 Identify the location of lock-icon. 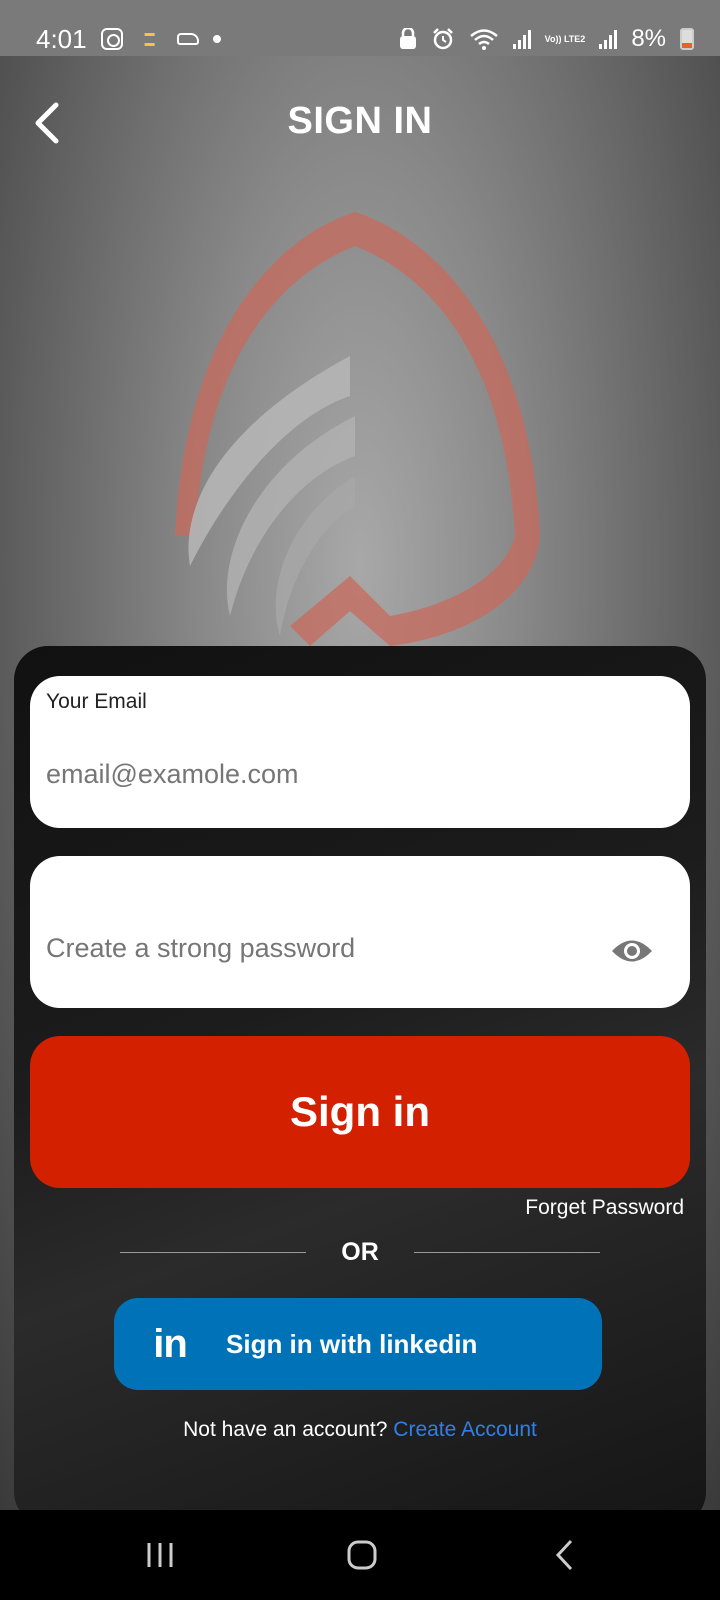
(408, 39).